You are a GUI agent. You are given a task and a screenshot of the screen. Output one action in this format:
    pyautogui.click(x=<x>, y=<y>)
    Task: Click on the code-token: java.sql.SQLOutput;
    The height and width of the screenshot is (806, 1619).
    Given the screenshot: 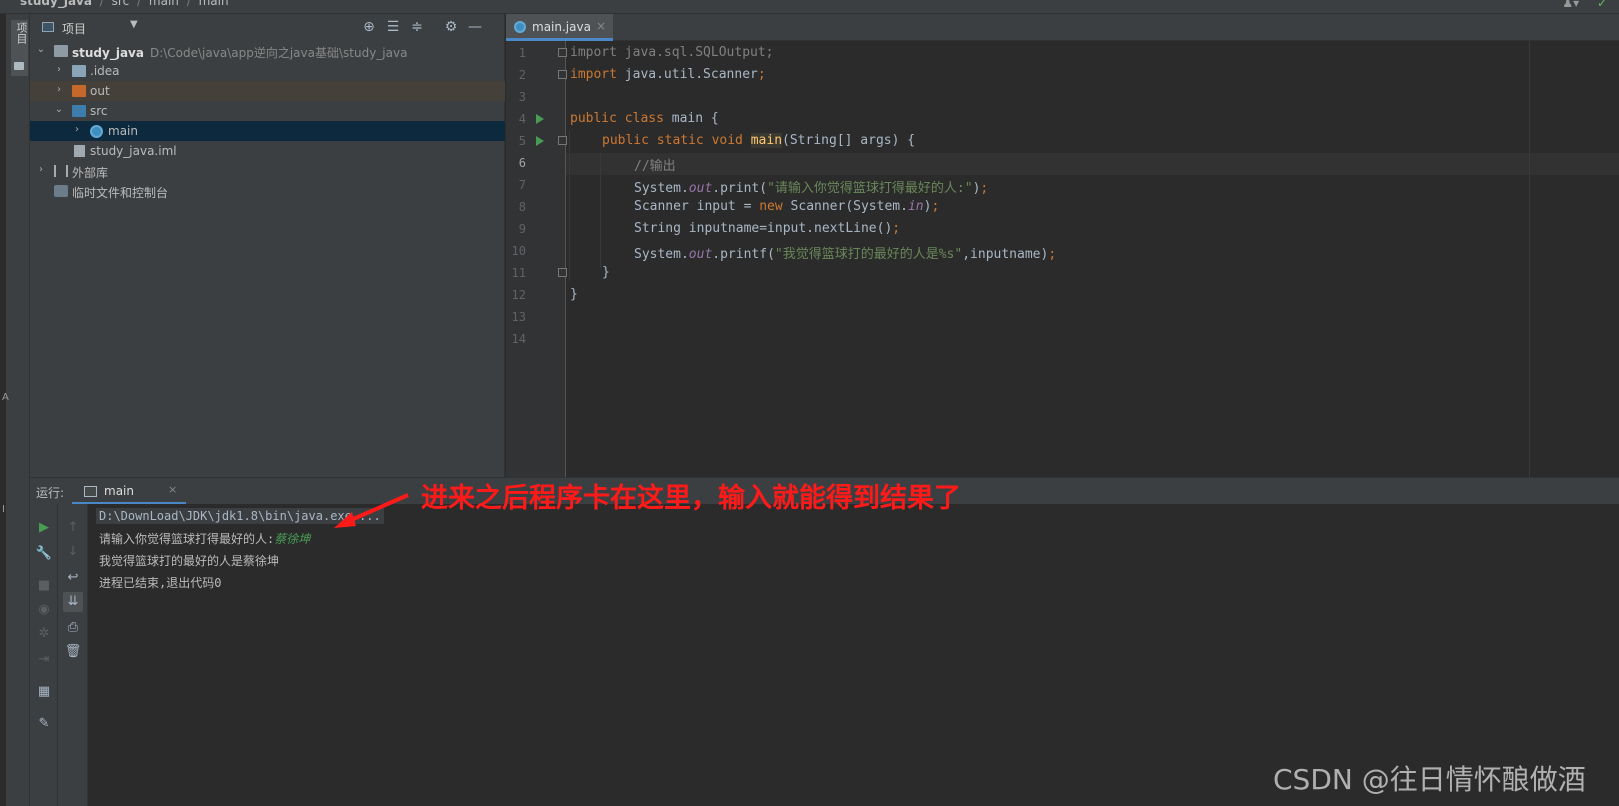 What is the action you would take?
    pyautogui.click(x=695, y=52)
    